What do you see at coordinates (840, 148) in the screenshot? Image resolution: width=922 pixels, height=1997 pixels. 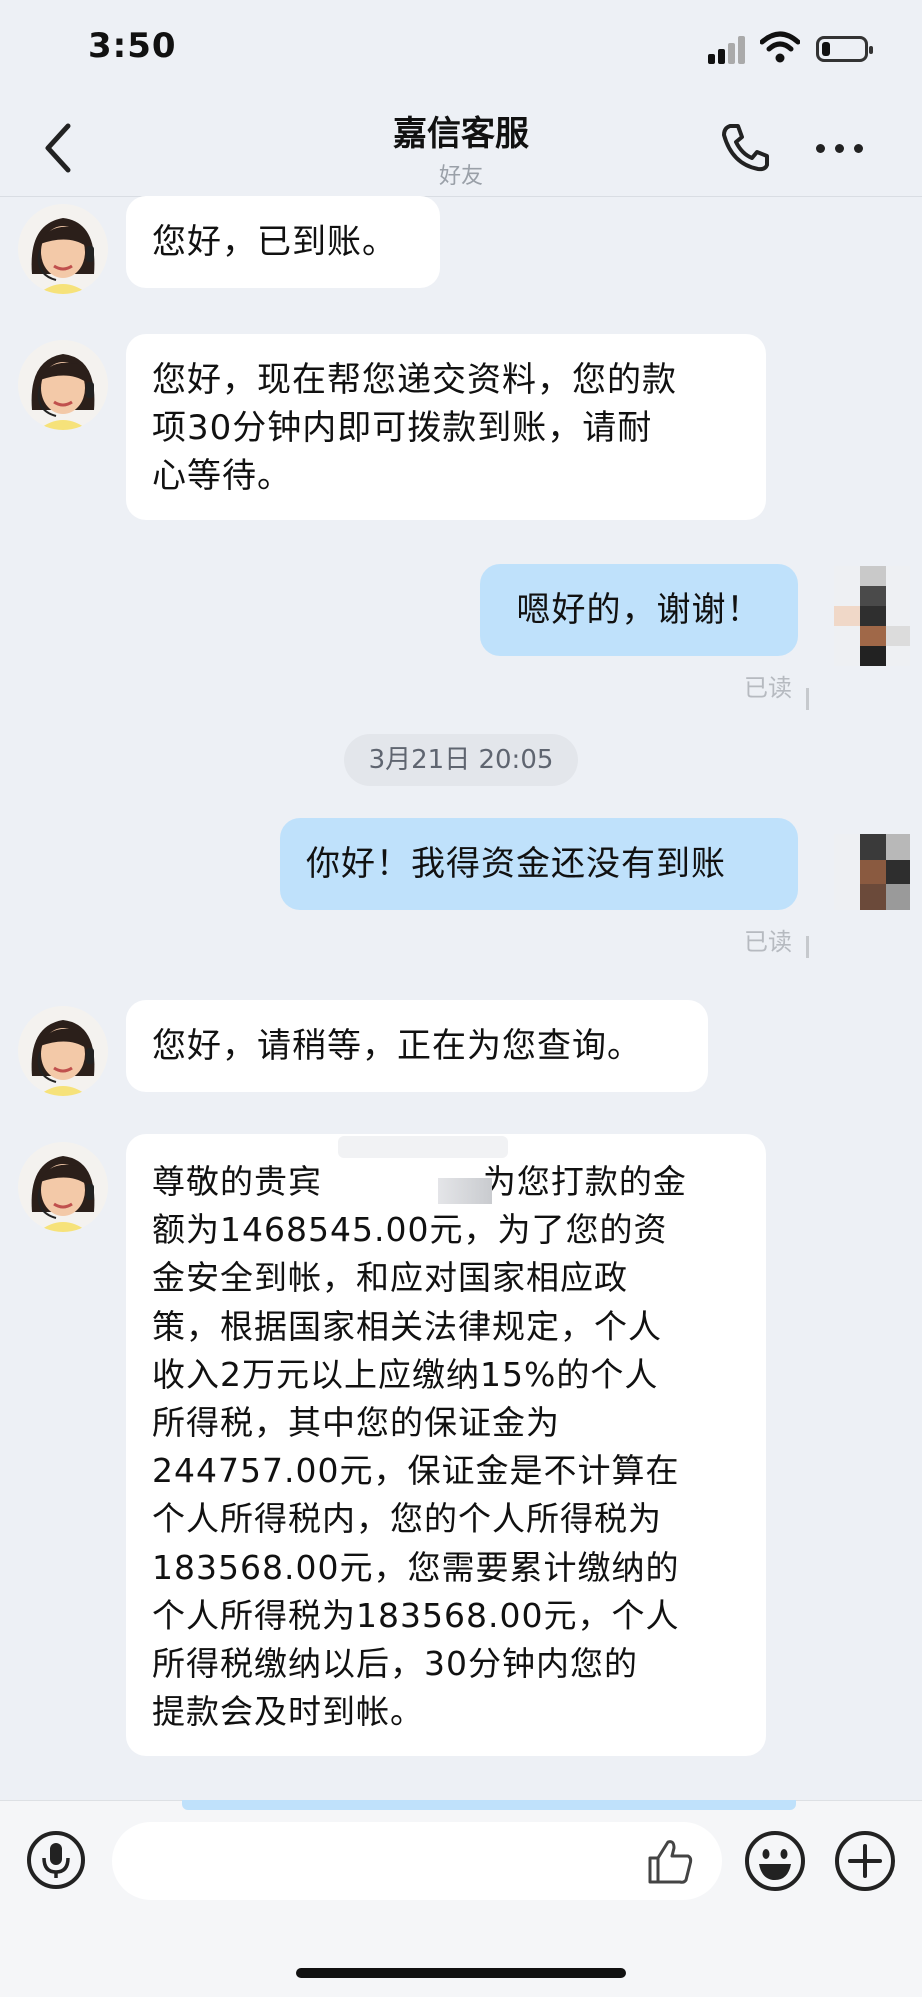 I see `more-icon` at bounding box center [840, 148].